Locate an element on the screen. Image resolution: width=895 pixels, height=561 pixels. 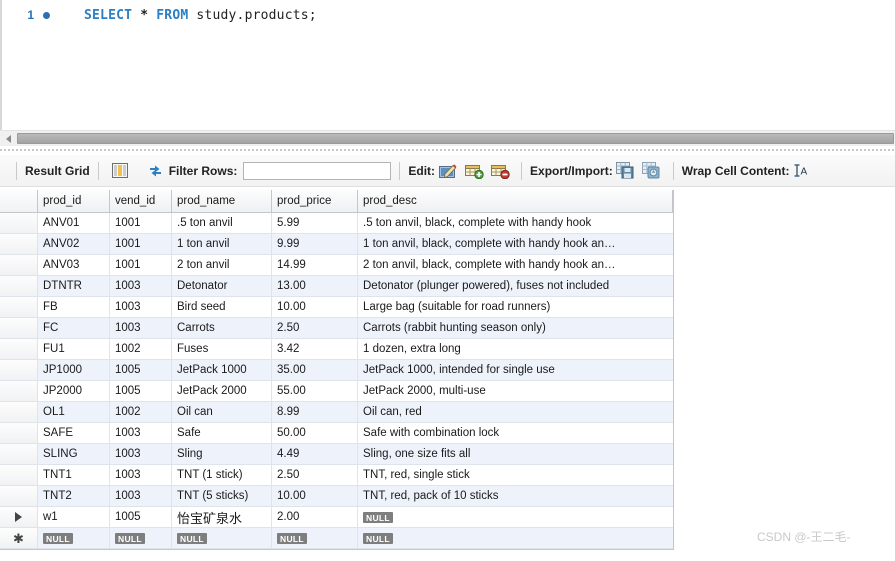
cell-prod_name: Safe is located at coordinates (222, 433).